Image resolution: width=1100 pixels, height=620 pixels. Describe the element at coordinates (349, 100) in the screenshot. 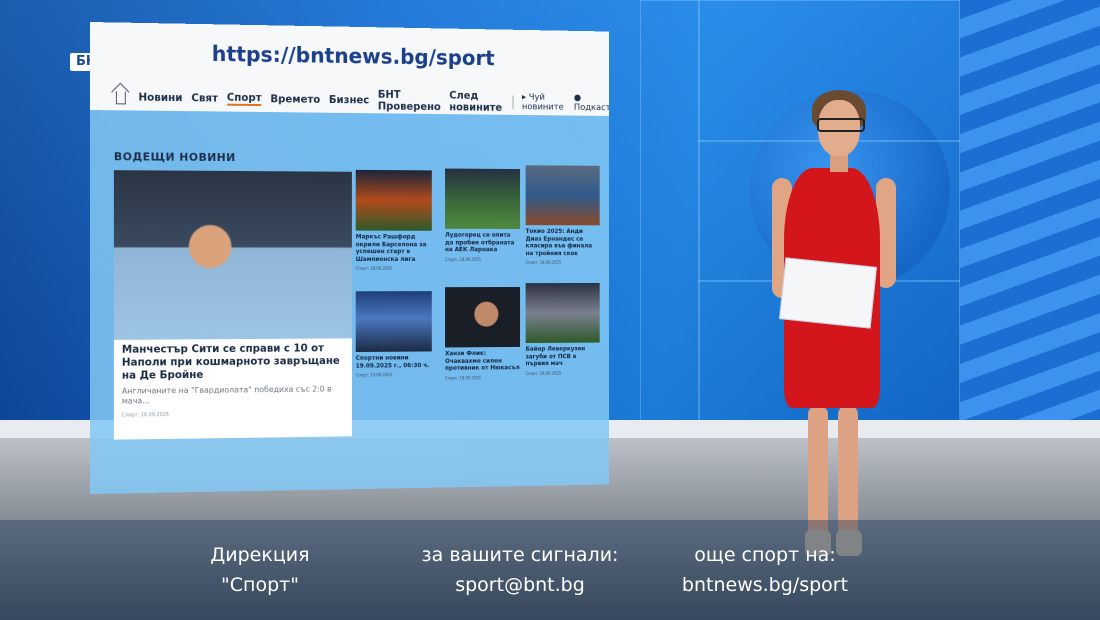

I see `nav-item-biznes: Бизнес` at that location.